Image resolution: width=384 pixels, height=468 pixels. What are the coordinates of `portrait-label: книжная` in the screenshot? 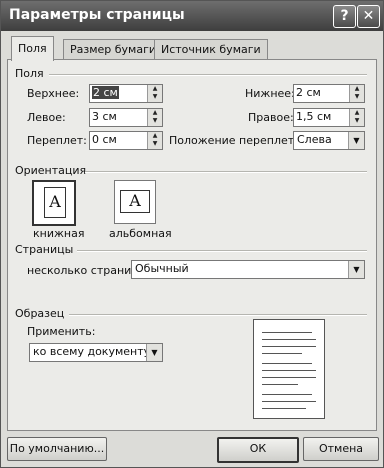 It's located at (58, 233).